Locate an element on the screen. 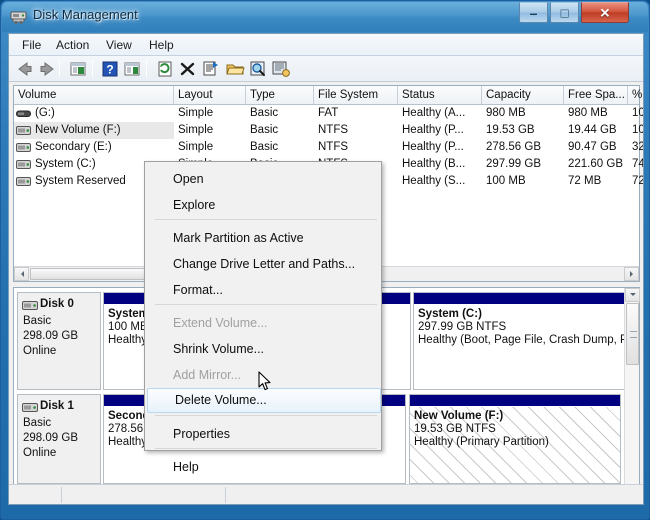  column-header-file-system: File System is located at coordinates (356, 95).